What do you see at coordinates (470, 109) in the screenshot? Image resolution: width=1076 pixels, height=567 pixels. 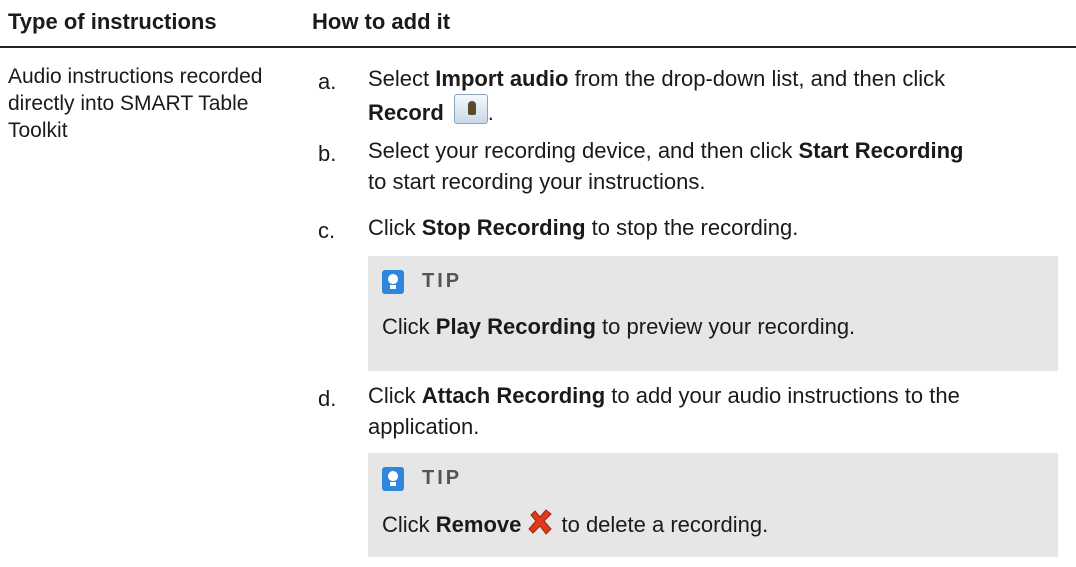 I see `record-icon` at bounding box center [470, 109].